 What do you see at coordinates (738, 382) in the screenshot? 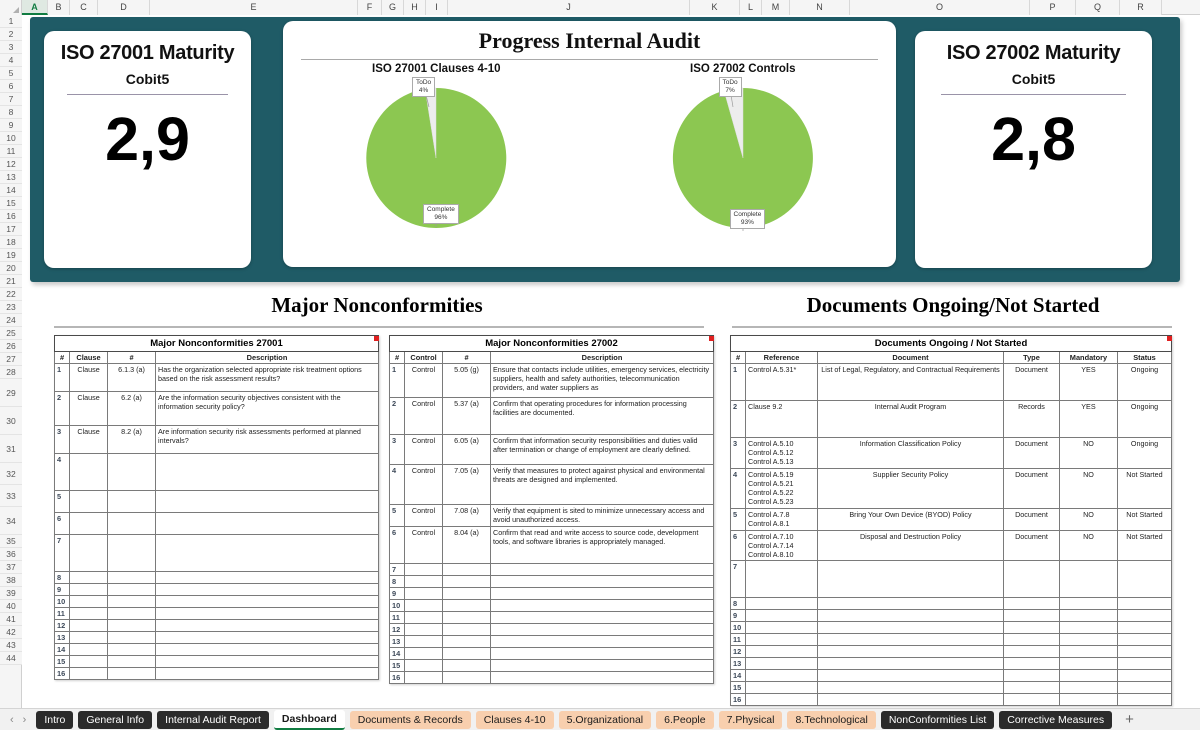
I see `cell-index: 1` at bounding box center [738, 382].